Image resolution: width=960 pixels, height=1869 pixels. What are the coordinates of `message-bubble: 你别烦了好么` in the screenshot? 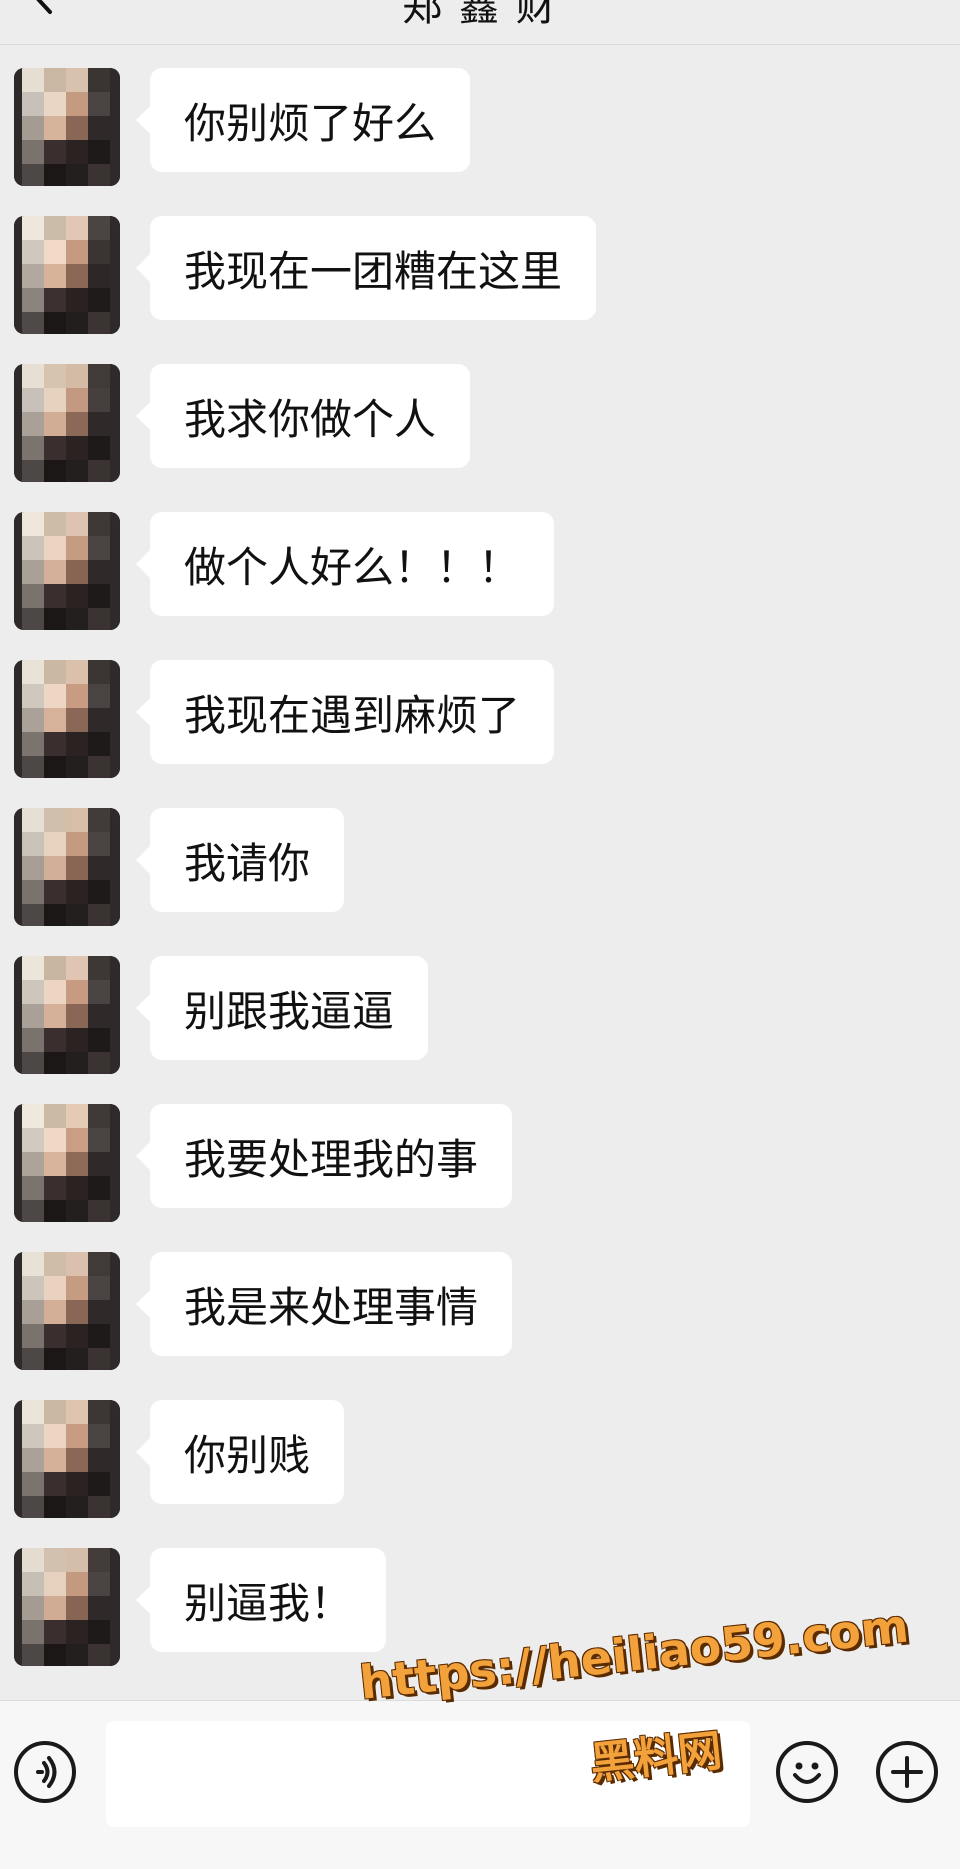 It's located at (303, 120).